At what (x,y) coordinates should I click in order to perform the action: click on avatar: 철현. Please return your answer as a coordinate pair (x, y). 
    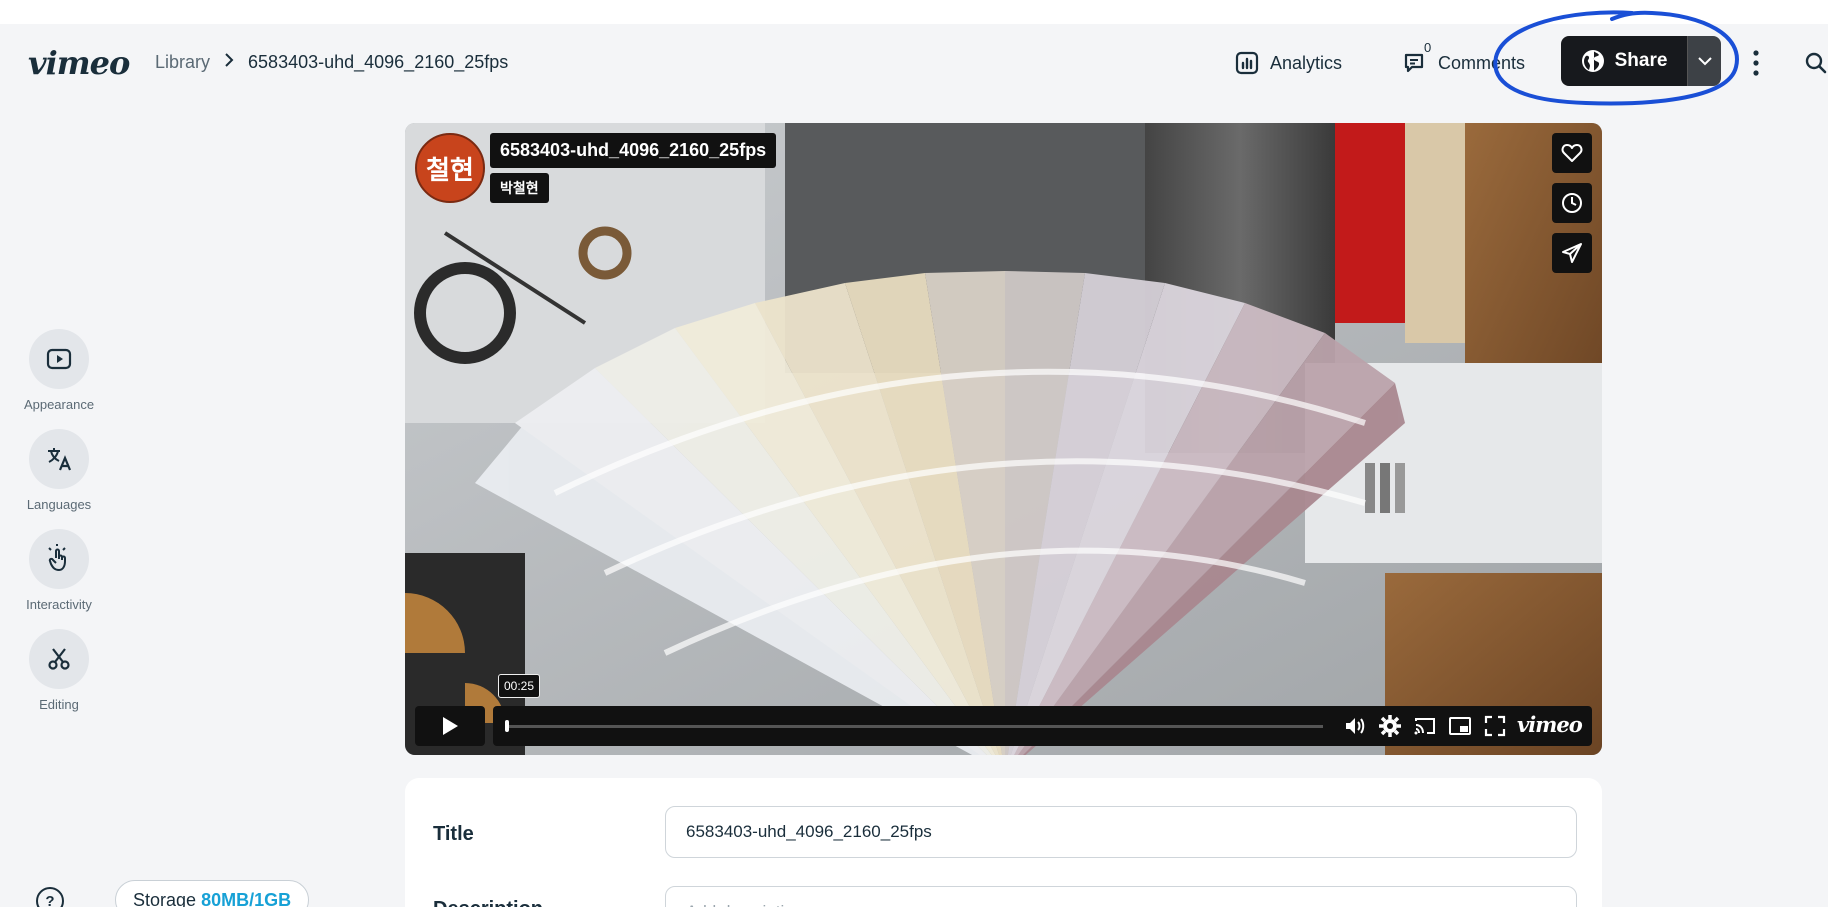
    Looking at the image, I should click on (450, 168).